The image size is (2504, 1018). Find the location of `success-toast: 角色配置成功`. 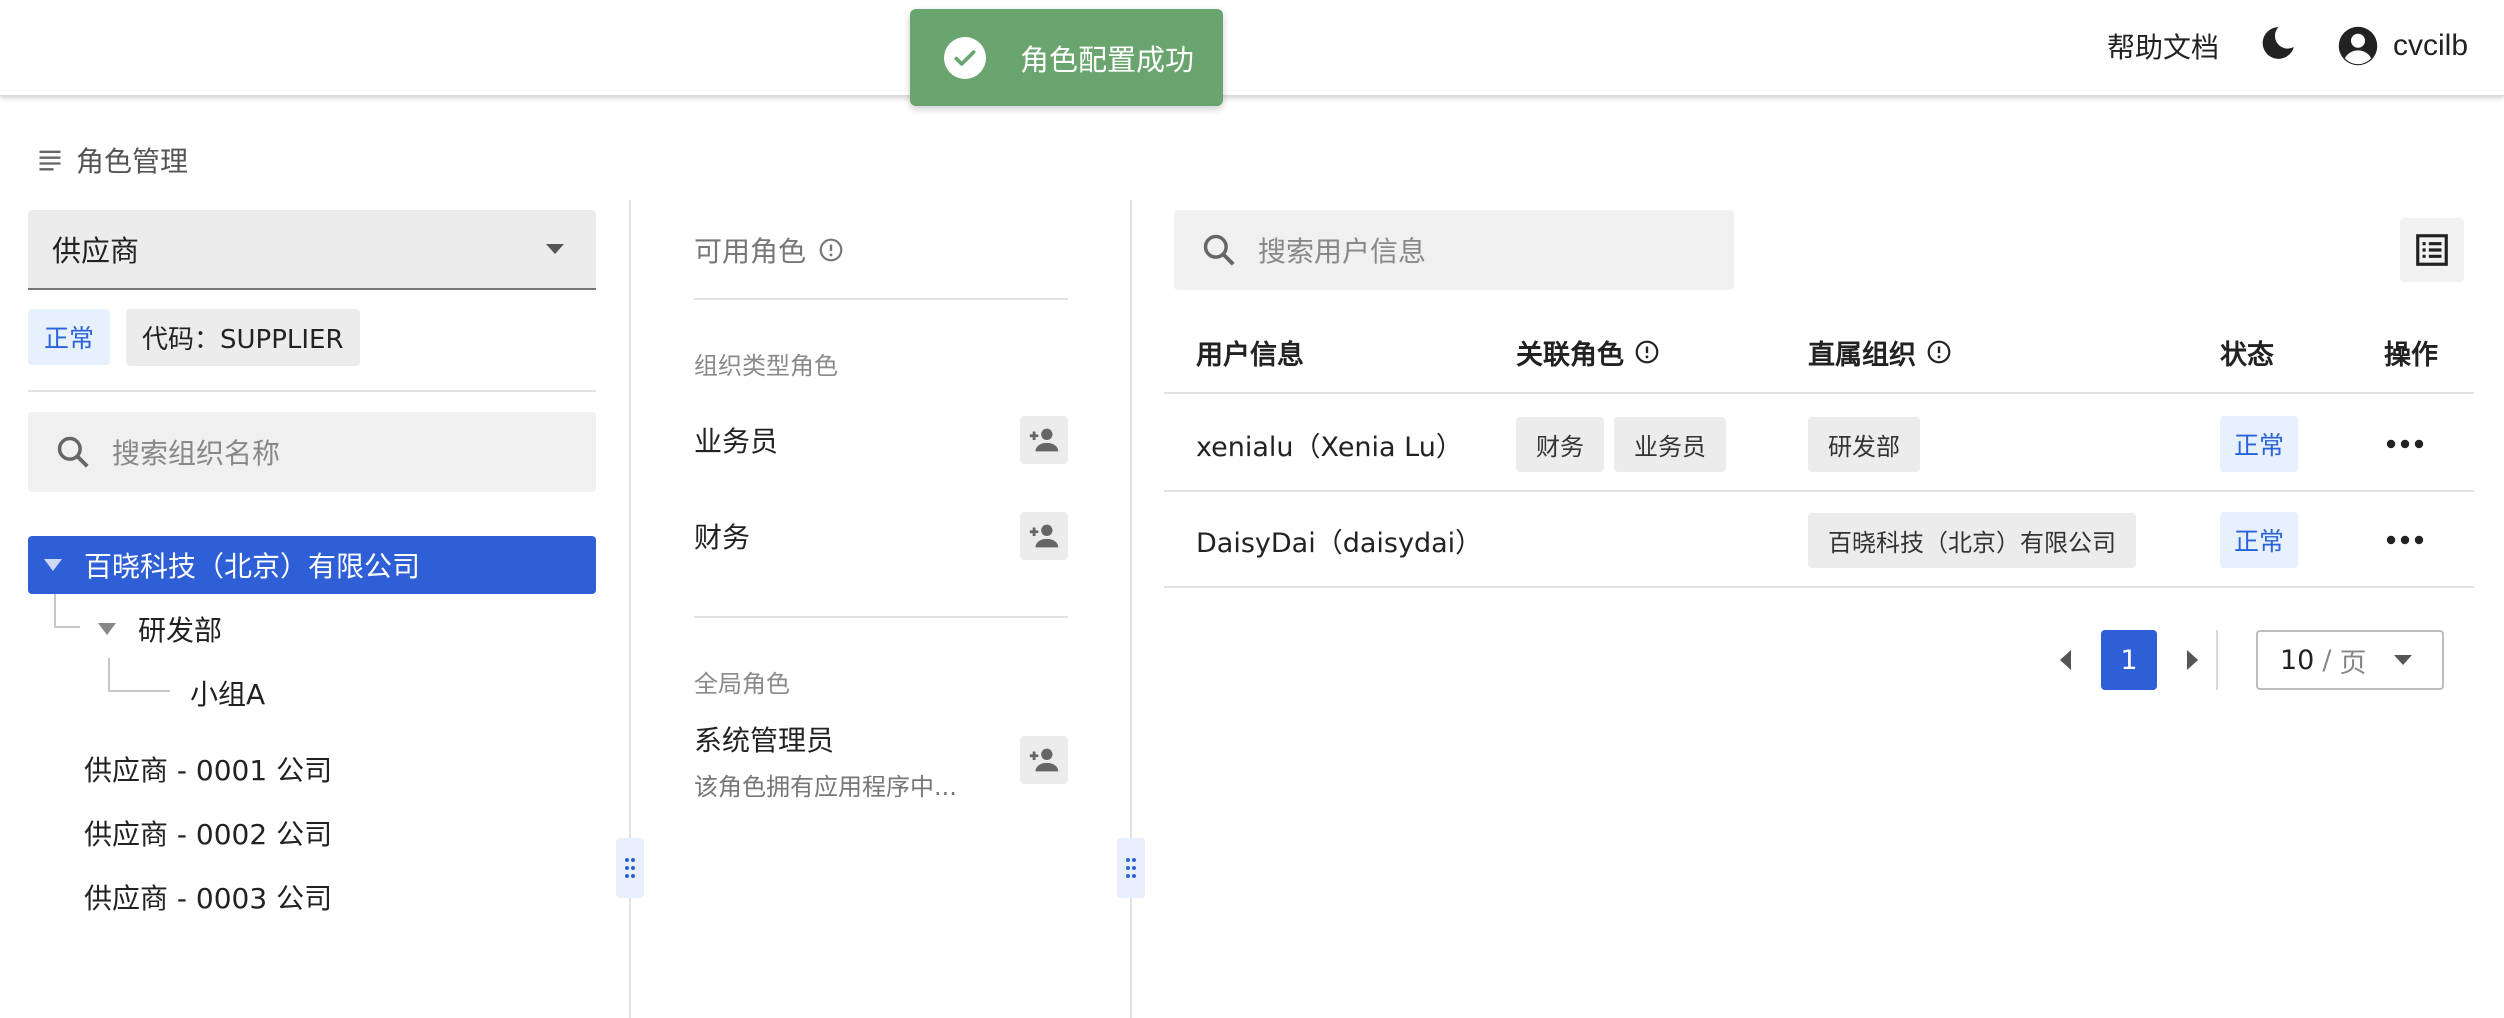

success-toast: 角色配置成功 is located at coordinates (1066, 57).